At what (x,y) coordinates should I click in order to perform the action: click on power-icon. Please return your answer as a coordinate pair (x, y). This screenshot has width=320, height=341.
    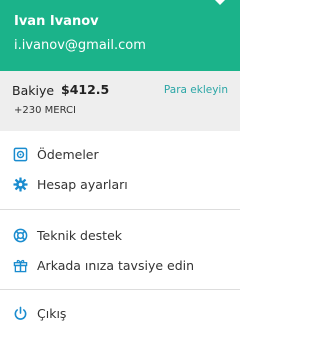
    Looking at the image, I should click on (20, 313).